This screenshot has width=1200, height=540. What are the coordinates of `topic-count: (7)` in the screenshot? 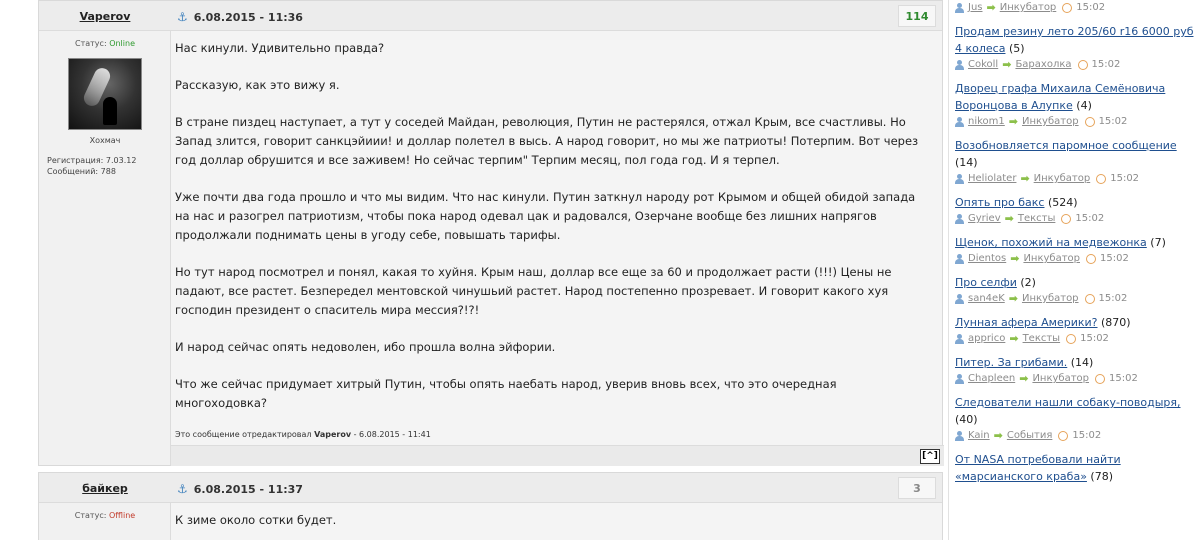 It's located at (1156, 242).